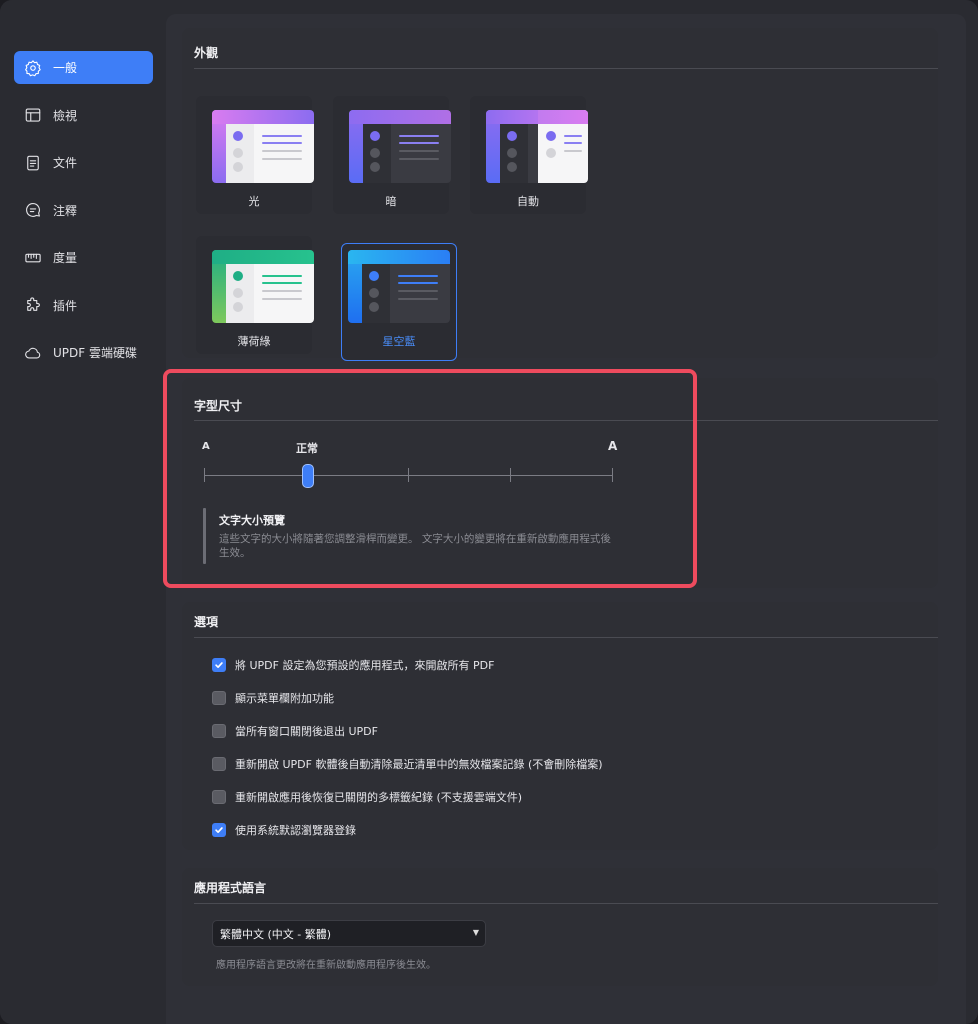 This screenshot has width=978, height=1024. I want to click on theme-auto: 自動, so click(529, 155).